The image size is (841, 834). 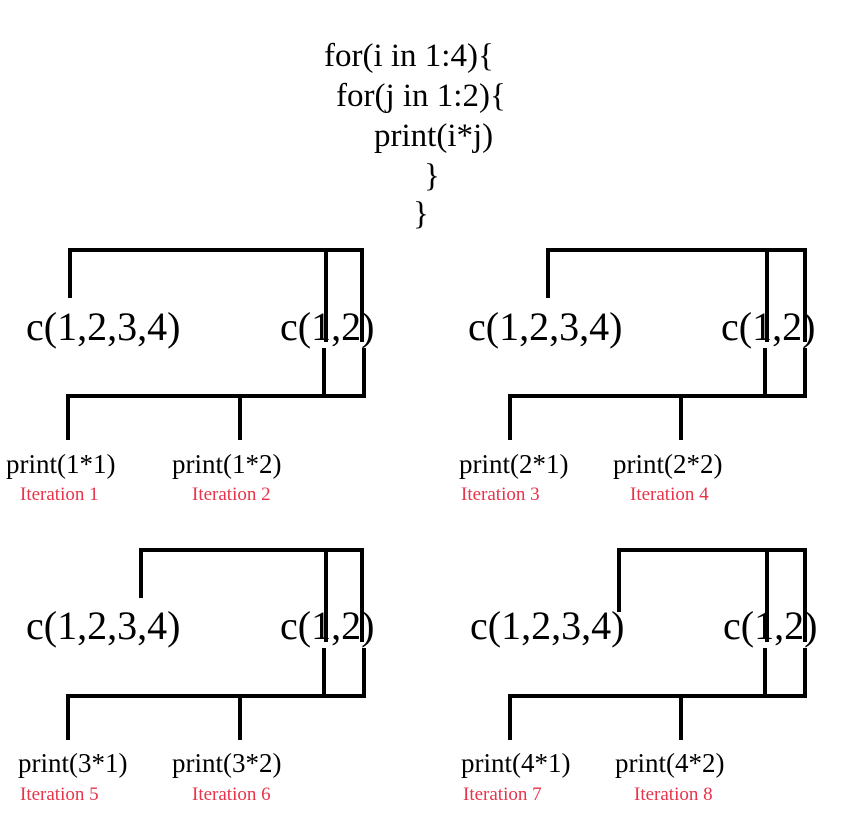 What do you see at coordinates (514, 464) in the screenshot?
I see `print-call-1: print(2*1)` at bounding box center [514, 464].